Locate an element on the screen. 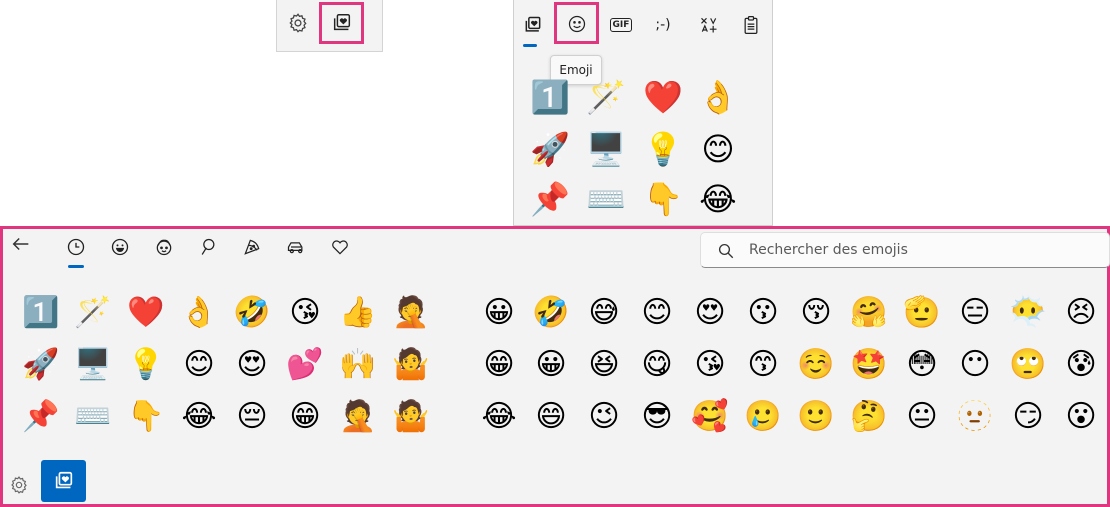  emoji-cell: 🙄 is located at coordinates (1028, 365).